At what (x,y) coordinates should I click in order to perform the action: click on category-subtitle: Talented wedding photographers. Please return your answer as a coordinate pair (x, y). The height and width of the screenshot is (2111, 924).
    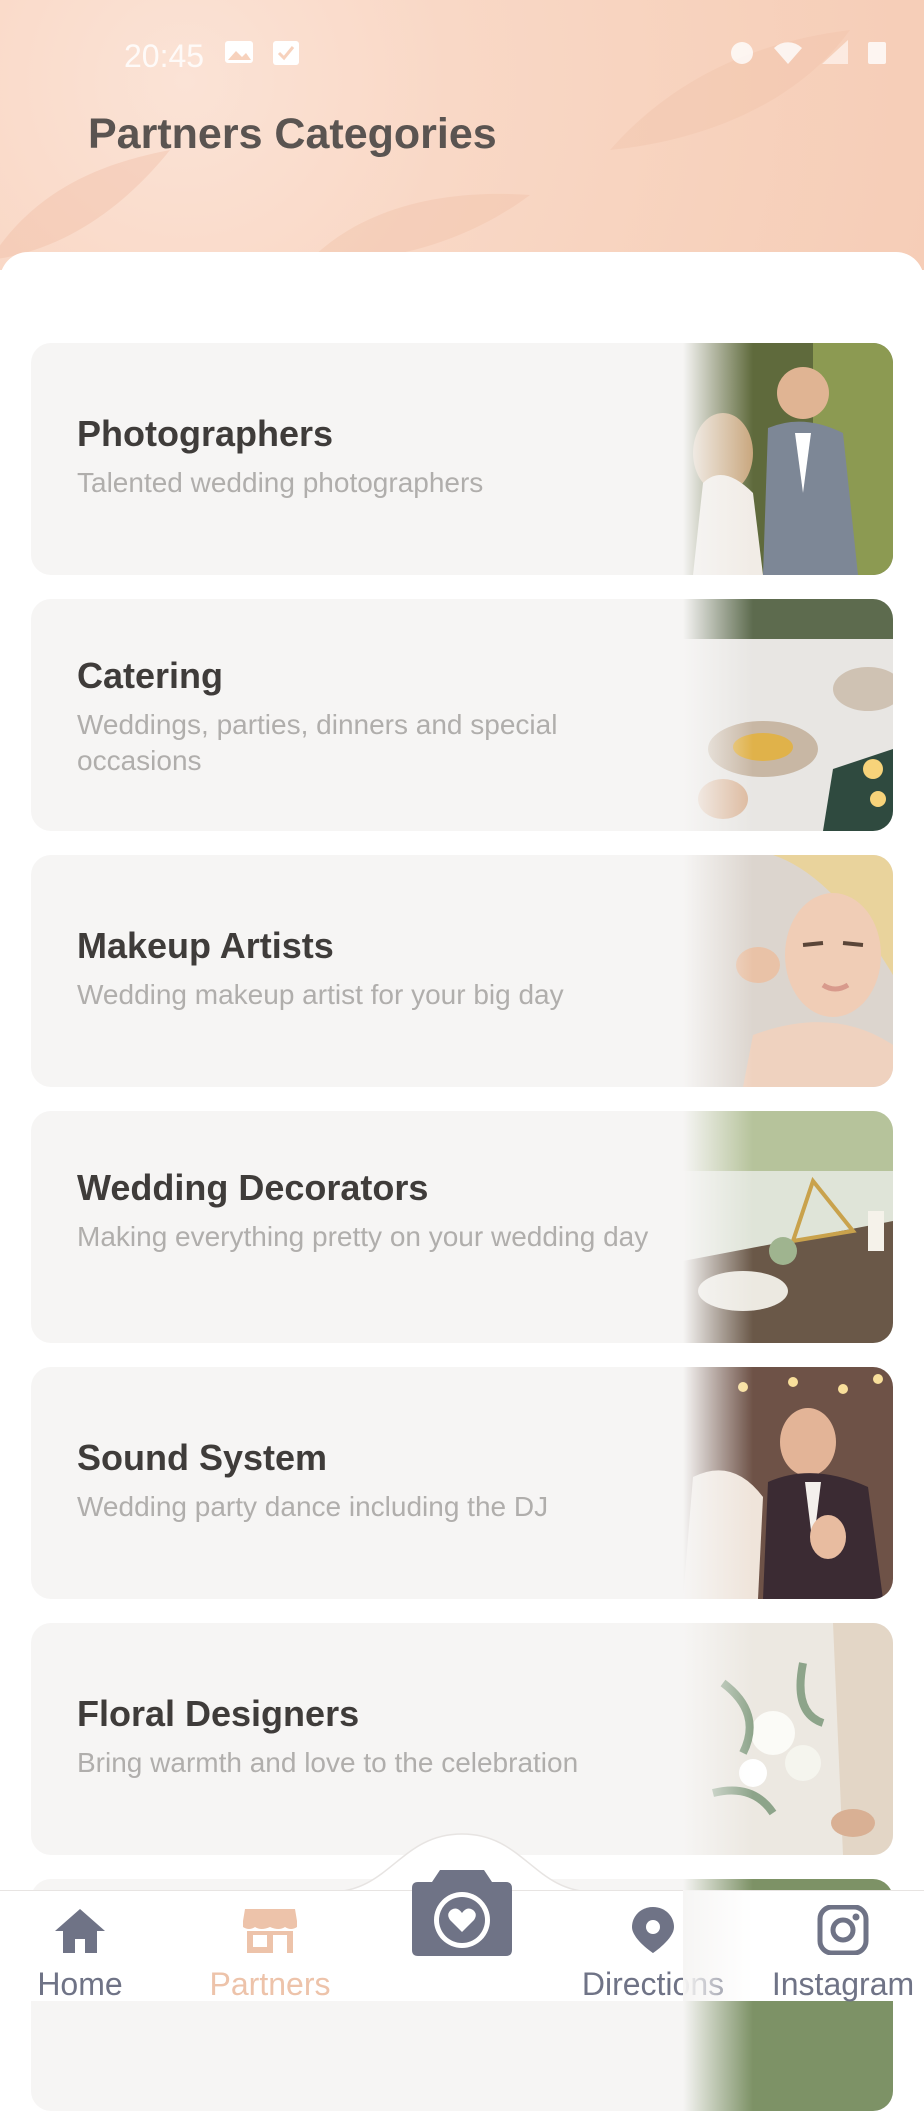
    Looking at the image, I should click on (280, 482).